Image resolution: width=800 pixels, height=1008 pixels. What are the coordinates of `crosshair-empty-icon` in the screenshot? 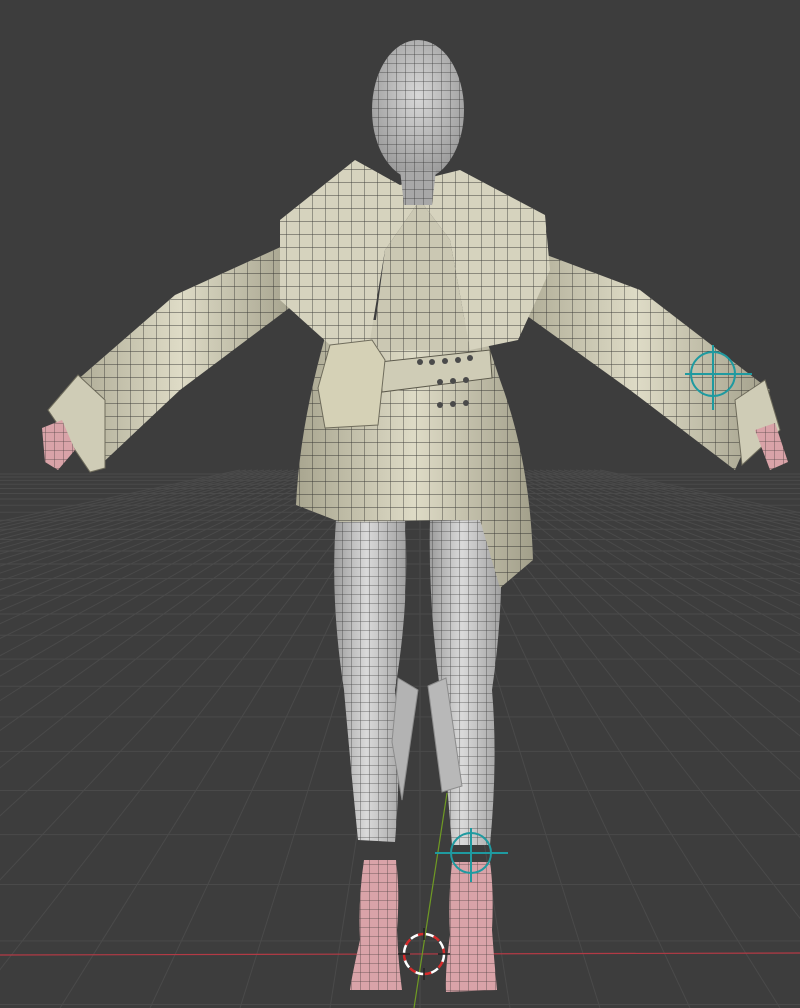 It's located at (471, 855).